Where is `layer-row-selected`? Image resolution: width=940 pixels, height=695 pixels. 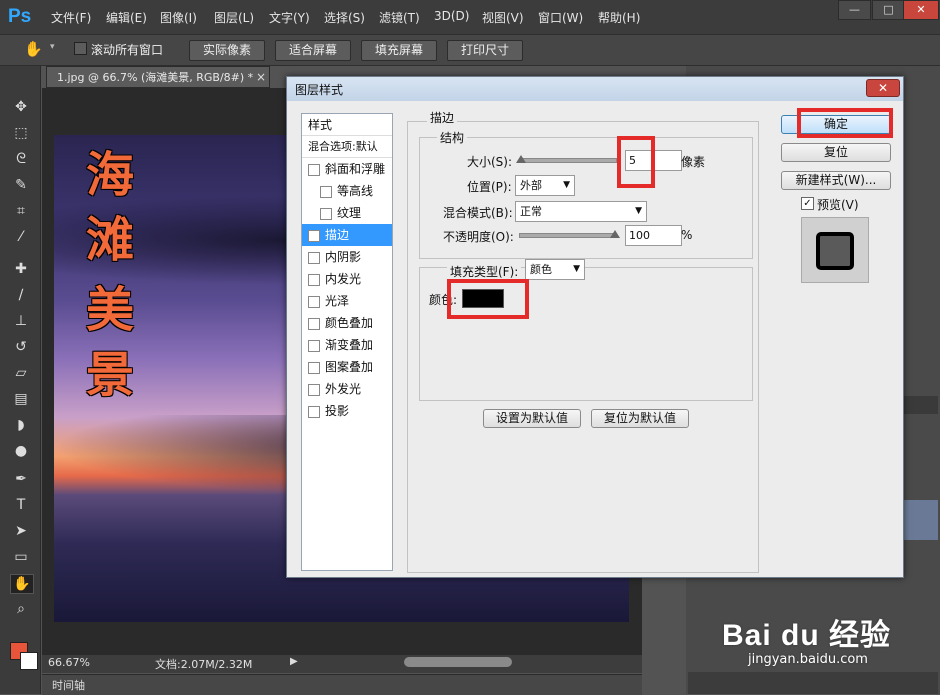 layer-row-selected is located at coordinates (921, 520).